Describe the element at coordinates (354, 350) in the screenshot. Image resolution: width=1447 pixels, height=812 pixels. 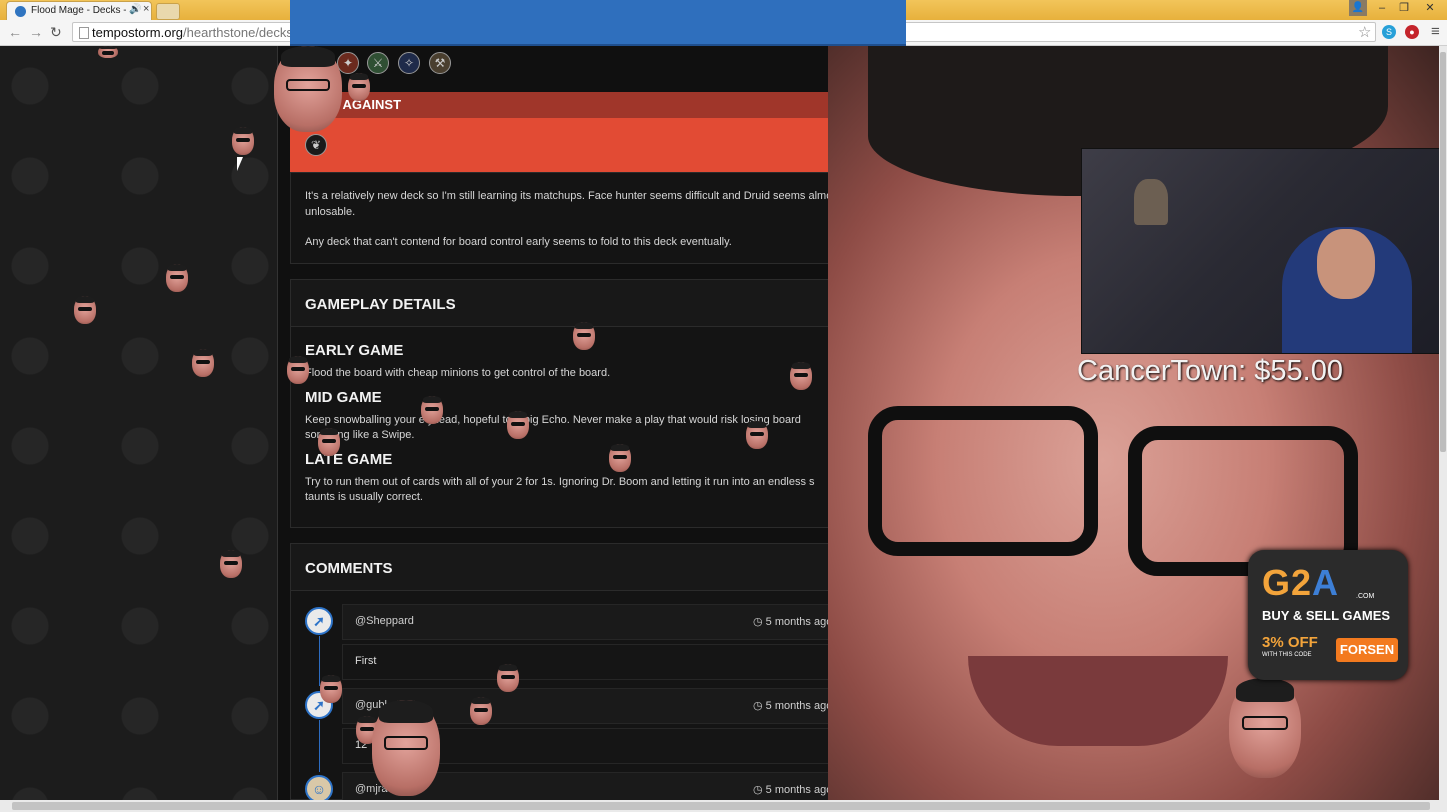
I see `early-game-title: EARLY GAME` at that location.